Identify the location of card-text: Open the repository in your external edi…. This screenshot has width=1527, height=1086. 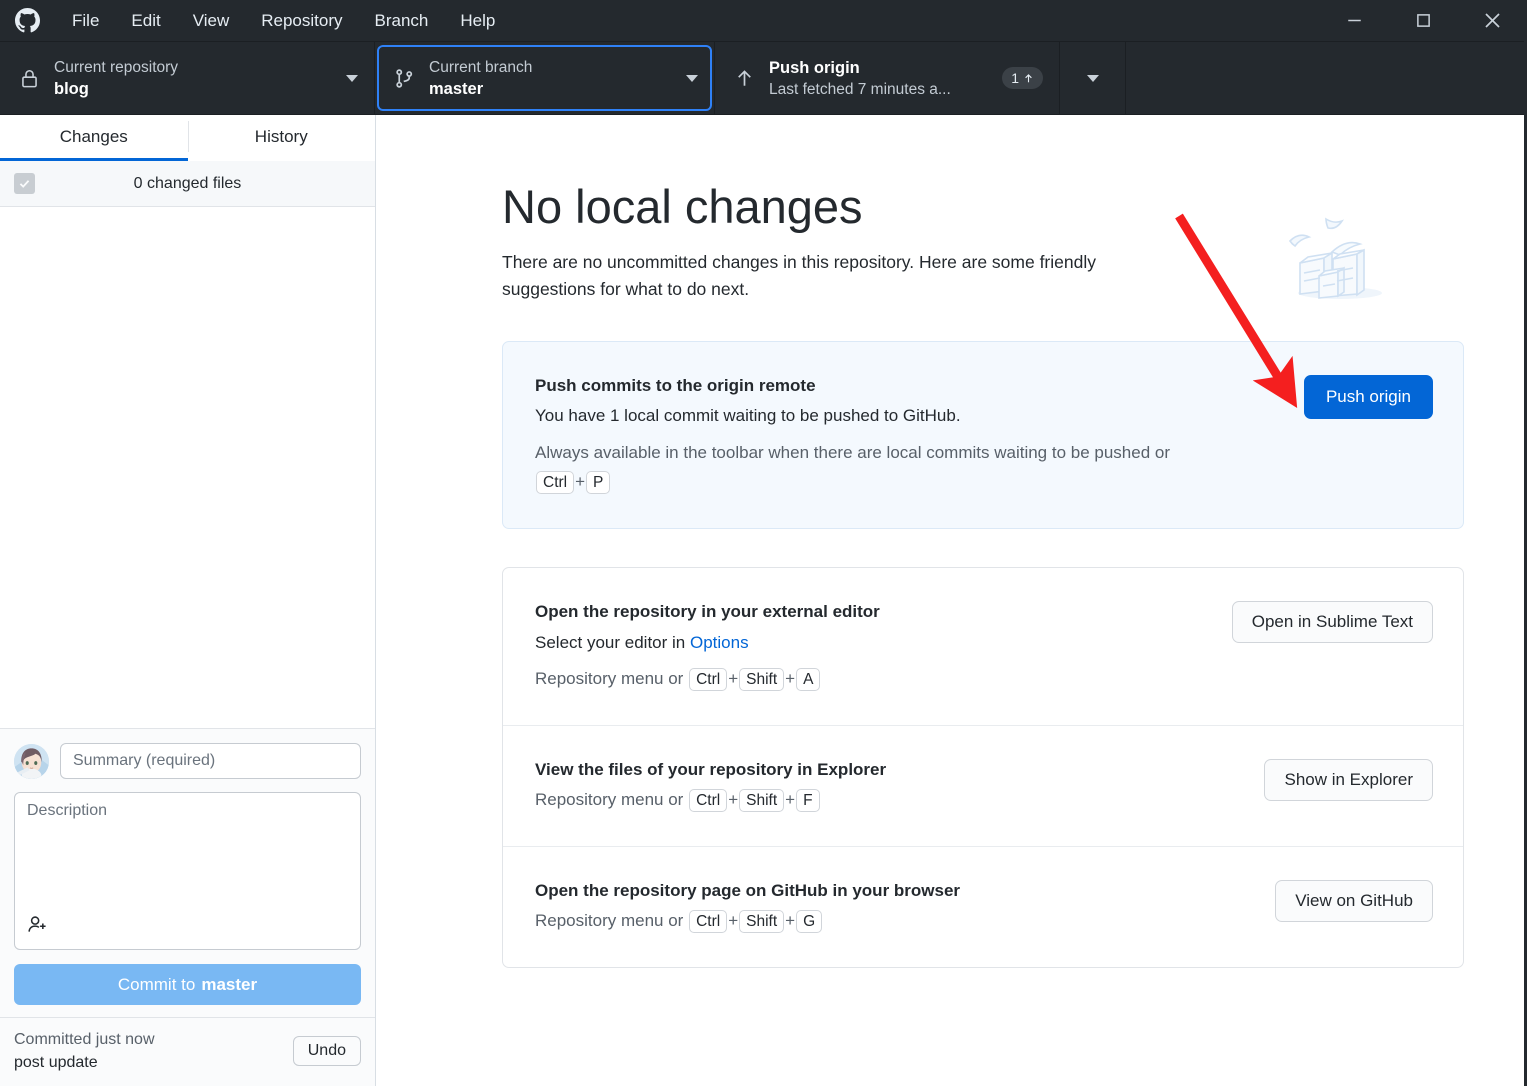
(871, 646).